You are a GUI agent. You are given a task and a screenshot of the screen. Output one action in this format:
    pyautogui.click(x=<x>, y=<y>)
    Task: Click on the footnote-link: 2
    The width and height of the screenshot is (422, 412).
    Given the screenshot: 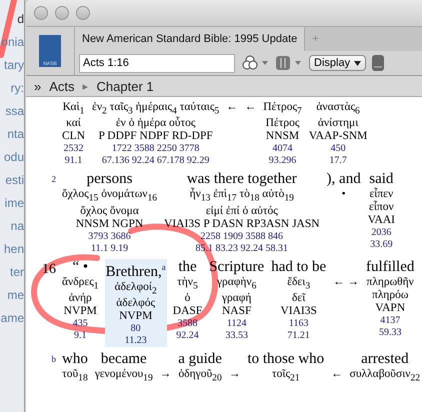 What is the action you would take?
    pyautogui.click(x=48, y=177)
    